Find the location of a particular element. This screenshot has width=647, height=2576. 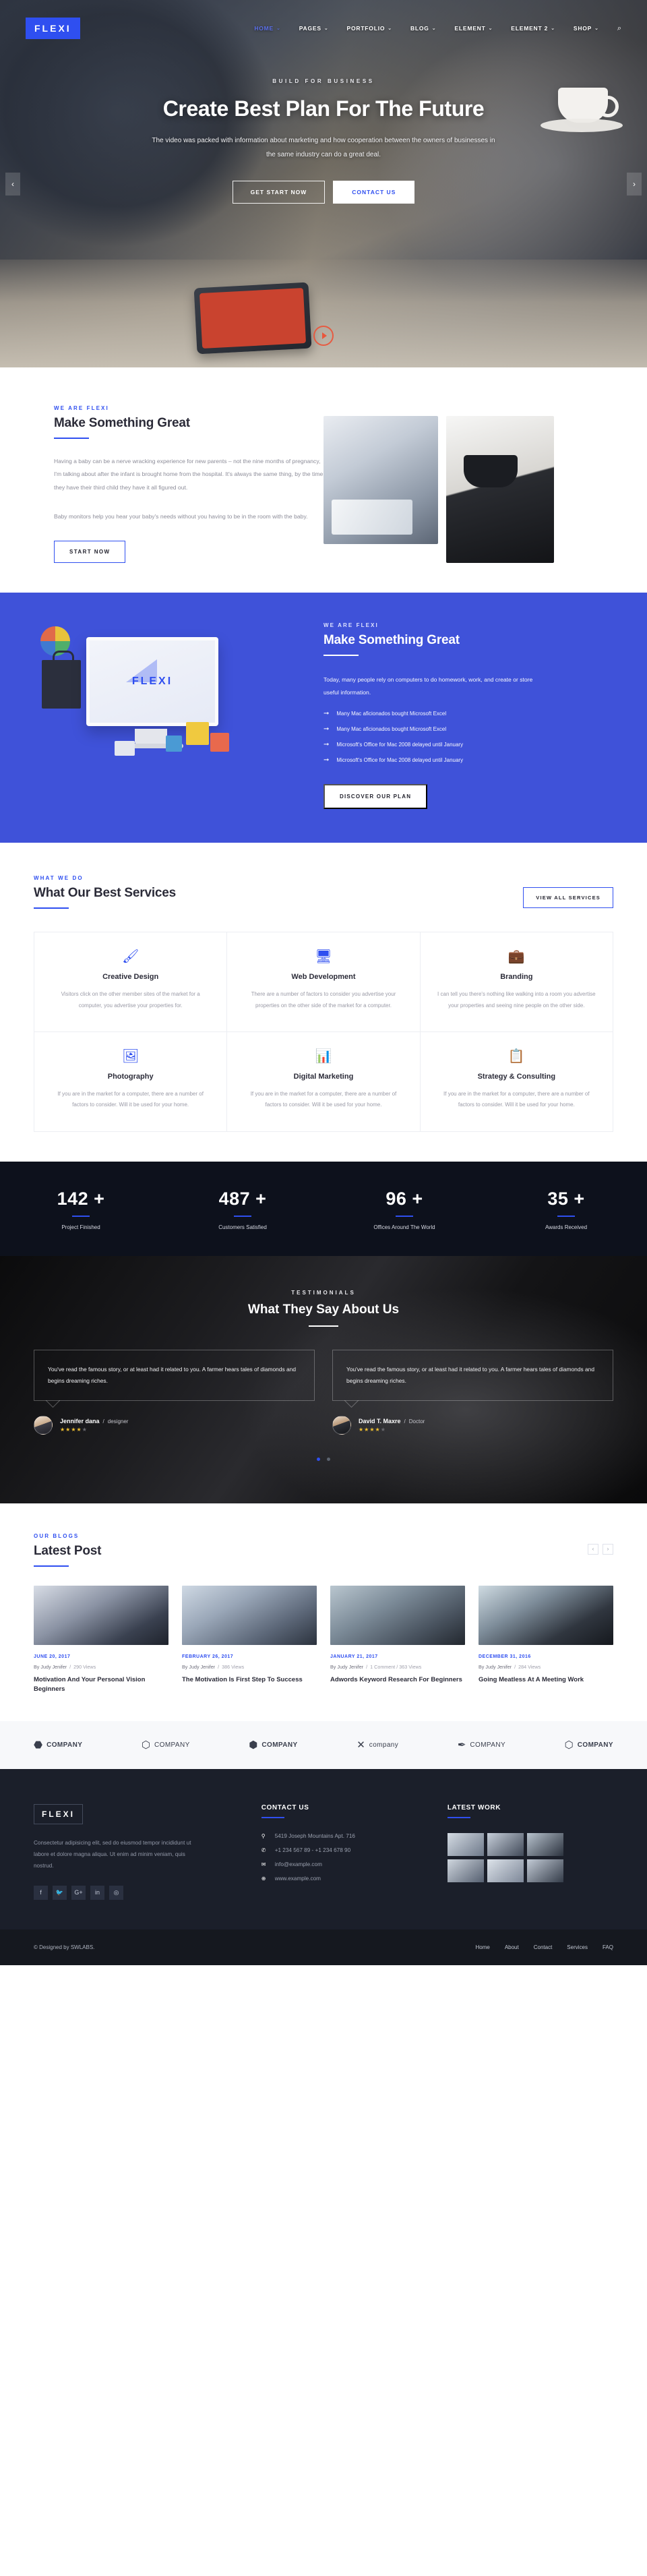

carousel-prev-arrow: ‹ is located at coordinates (12, 184).